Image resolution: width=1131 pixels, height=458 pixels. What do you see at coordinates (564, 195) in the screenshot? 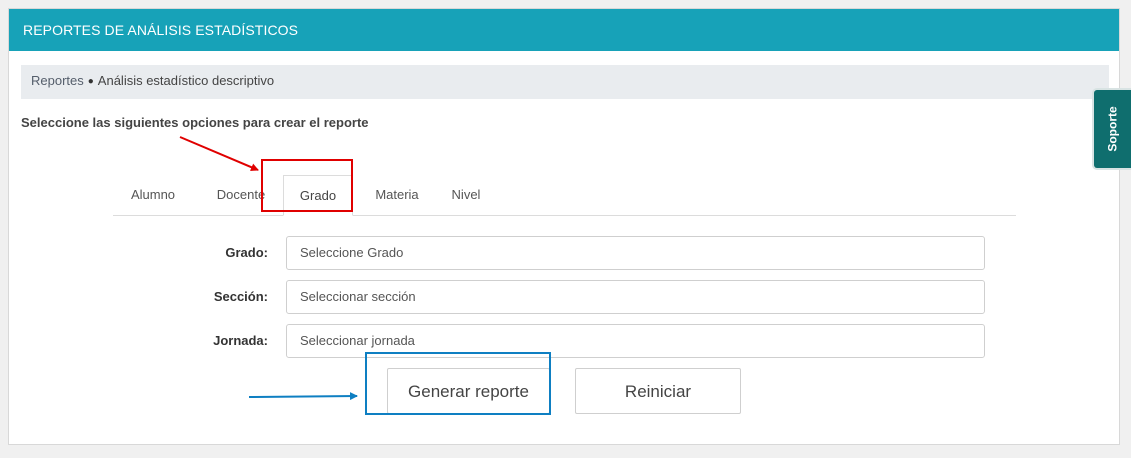
I see `report-type-tabs: Alumno Docente Grado Materia Nivel` at bounding box center [564, 195].